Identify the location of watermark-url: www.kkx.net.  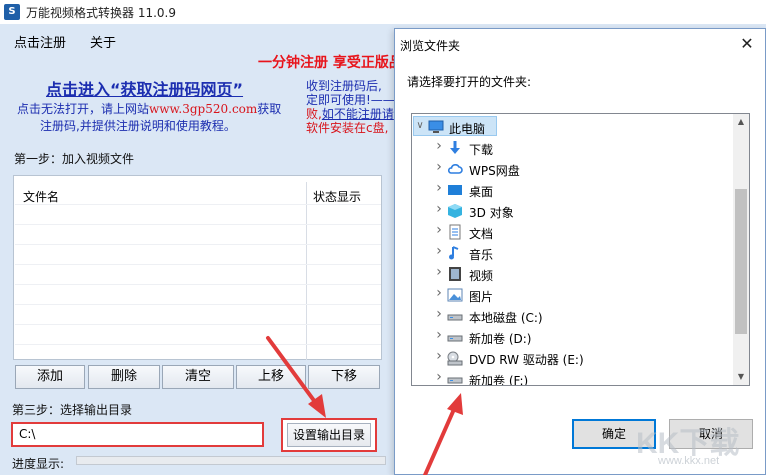
(689, 461).